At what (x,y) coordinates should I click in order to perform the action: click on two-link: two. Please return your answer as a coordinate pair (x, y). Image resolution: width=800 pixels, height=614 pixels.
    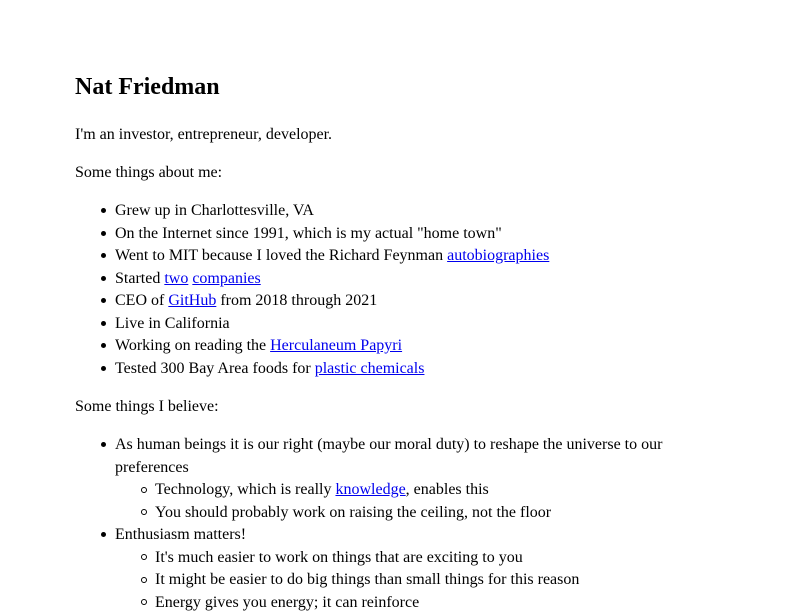
    Looking at the image, I should click on (176, 278).